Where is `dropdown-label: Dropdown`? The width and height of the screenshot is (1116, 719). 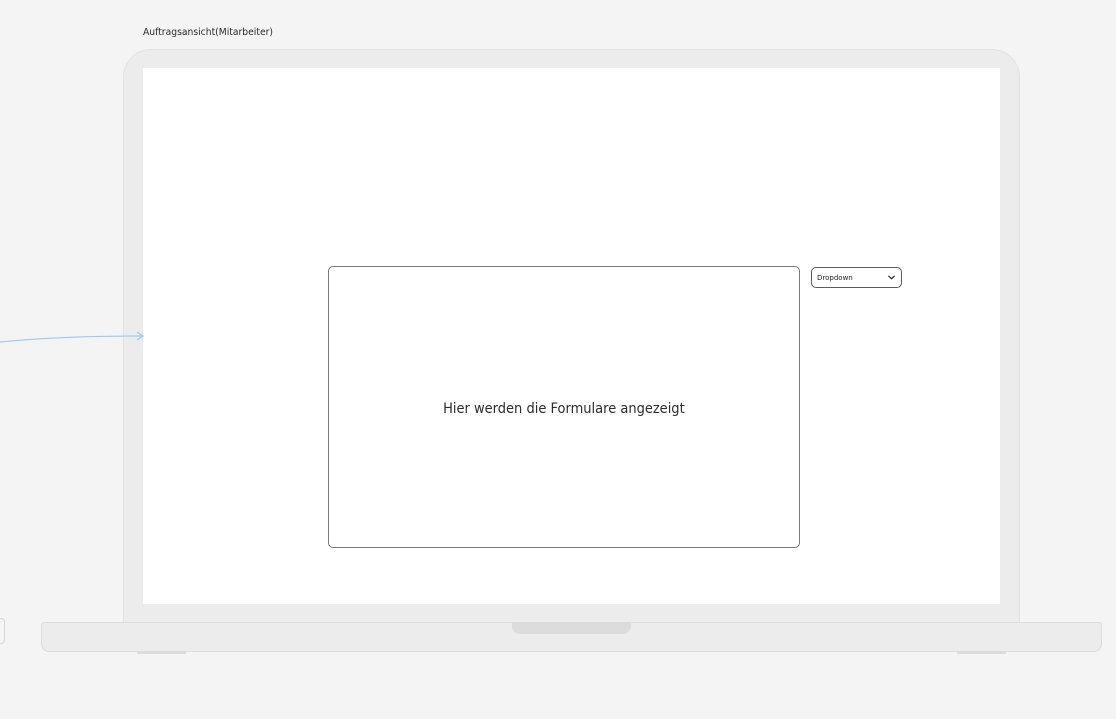
dropdown-label: Dropdown is located at coordinates (835, 277).